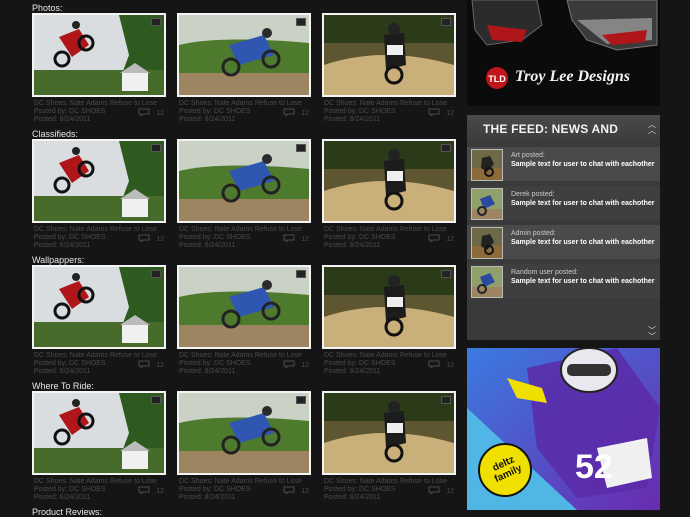 The image size is (690, 517). What do you see at coordinates (544, 272) in the screenshot?
I see `feed-item-author: Random user posted:` at bounding box center [544, 272].